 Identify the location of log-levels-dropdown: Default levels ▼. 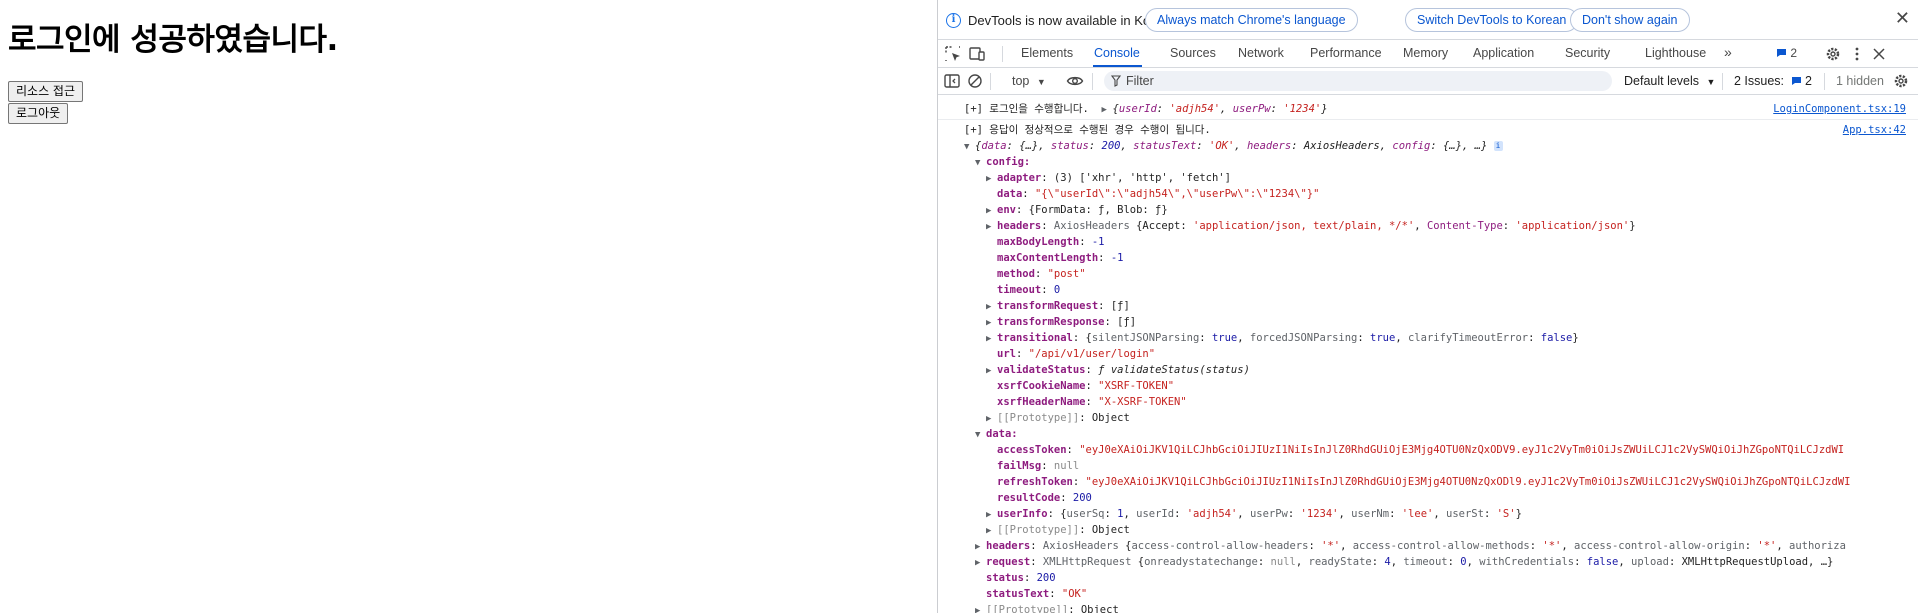
(1669, 81).